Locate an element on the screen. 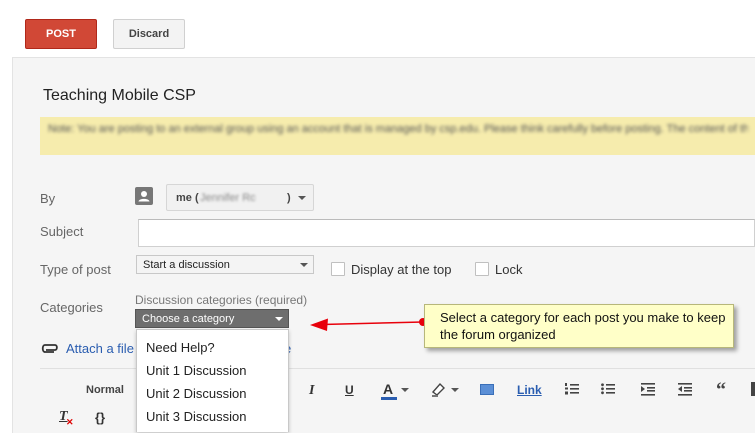 Image resolution: width=755 pixels, height=433 pixels. lock-checkbox is located at coordinates (482, 269).